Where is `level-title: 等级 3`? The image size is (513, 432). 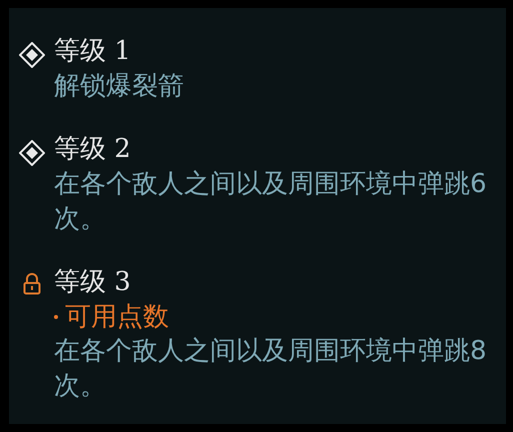
level-title: 等级 3 is located at coordinates (93, 282).